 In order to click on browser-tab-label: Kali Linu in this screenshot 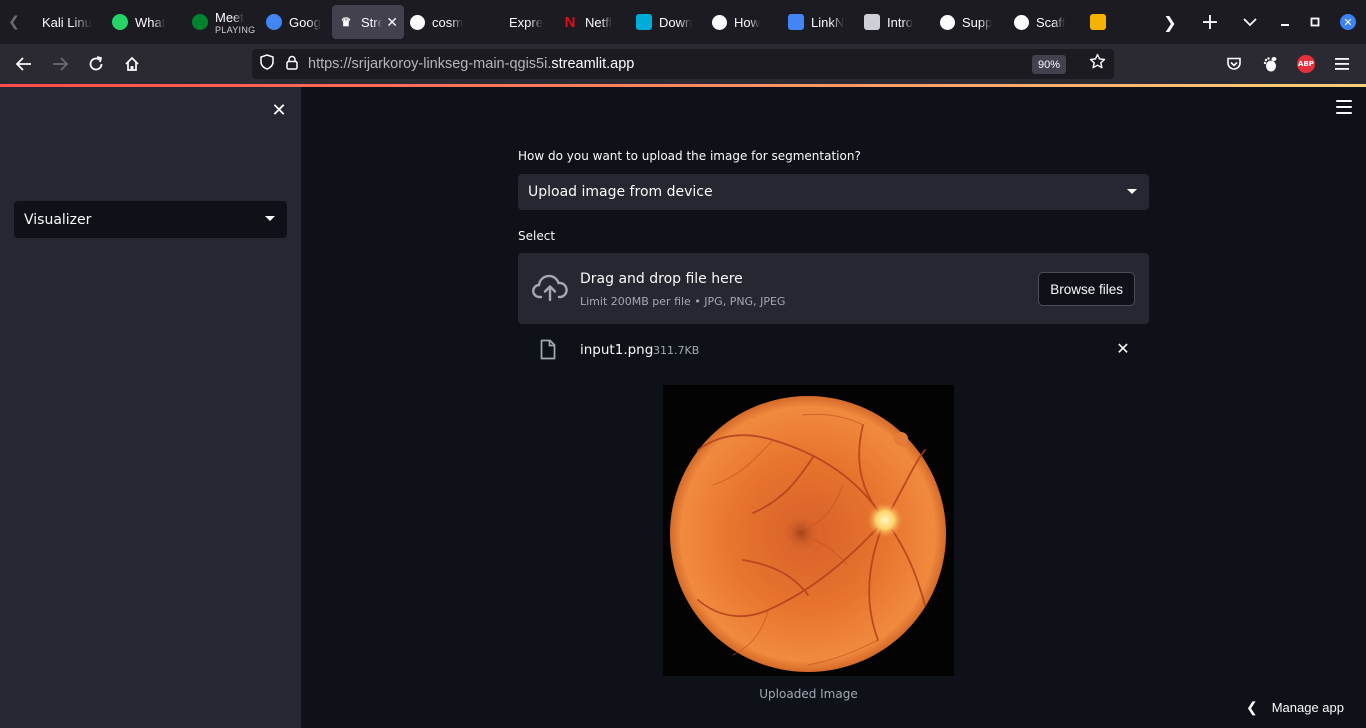, I will do `click(67, 22)`.